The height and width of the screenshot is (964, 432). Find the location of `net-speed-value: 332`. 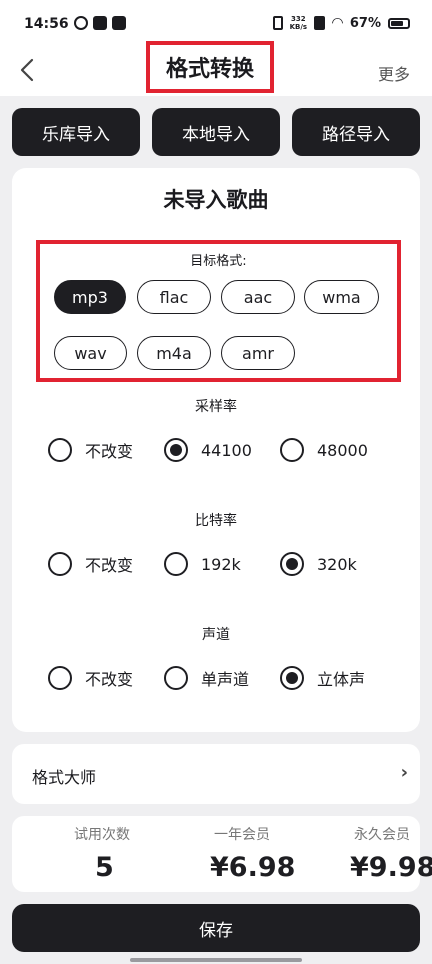

net-speed-value: 332 is located at coordinates (298, 19).